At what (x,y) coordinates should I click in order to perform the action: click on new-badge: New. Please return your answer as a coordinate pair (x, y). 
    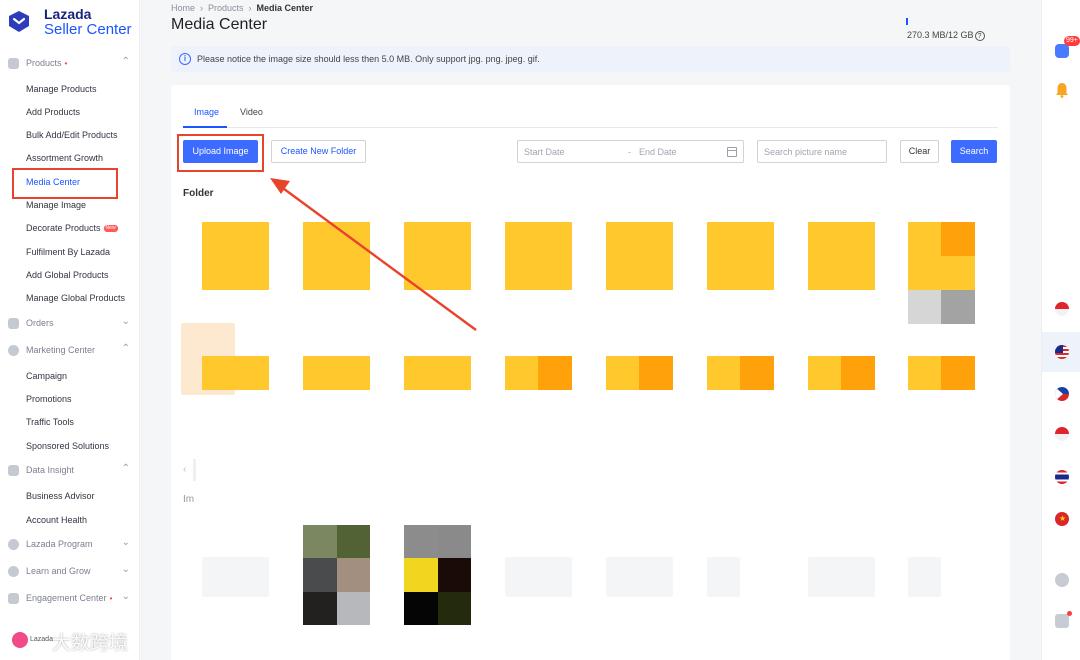
    Looking at the image, I should click on (110, 229).